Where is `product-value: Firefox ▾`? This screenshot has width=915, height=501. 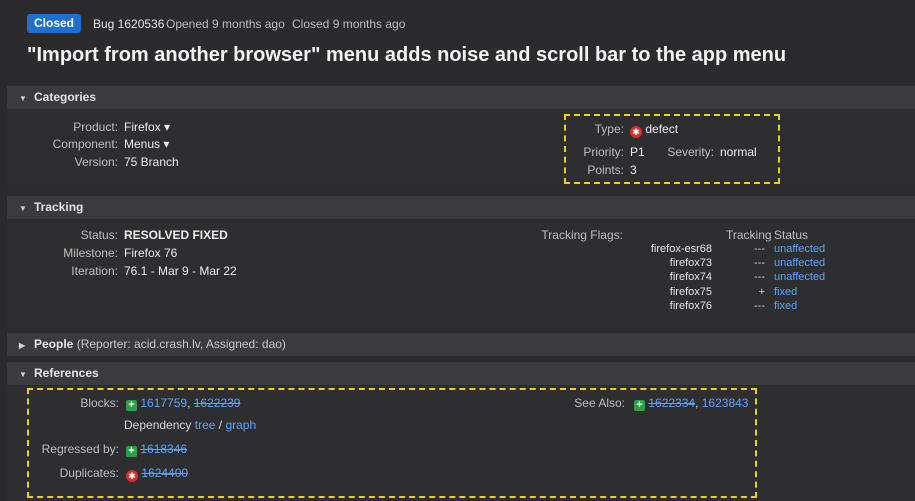 product-value: Firefox ▾ is located at coordinates (147, 127).